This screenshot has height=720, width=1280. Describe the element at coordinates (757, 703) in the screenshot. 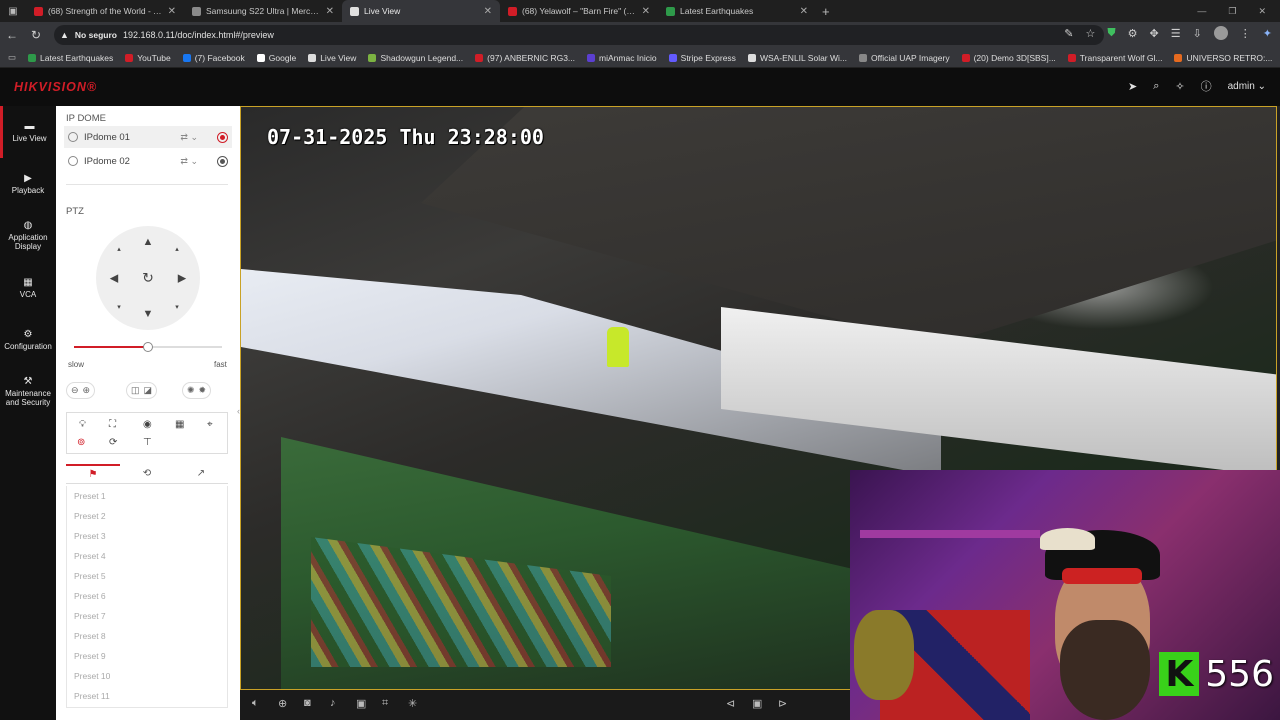

I see `fullscreen-icon: ▣` at that location.